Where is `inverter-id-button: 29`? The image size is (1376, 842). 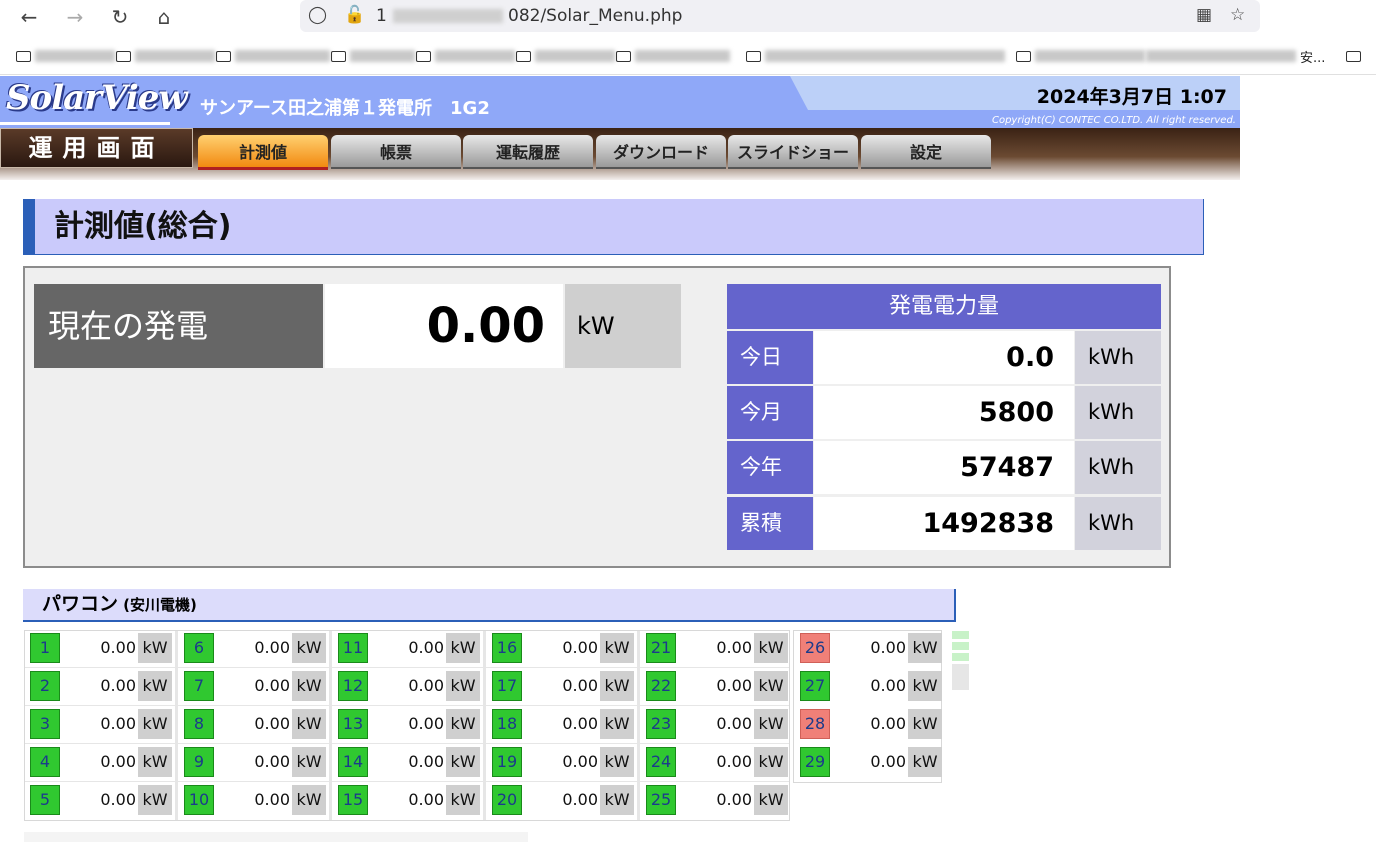
inverter-id-button: 29 is located at coordinates (815, 762).